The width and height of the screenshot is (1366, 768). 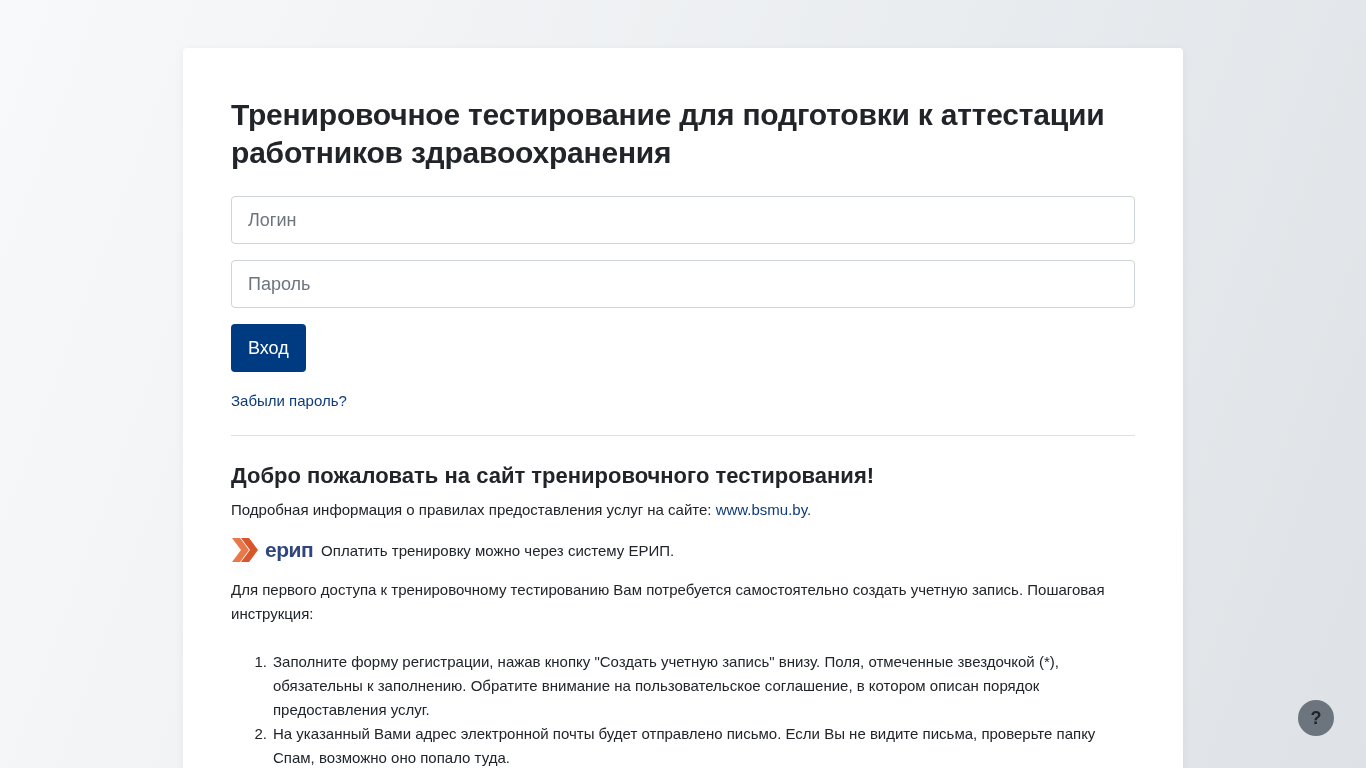 What do you see at coordinates (763, 509) in the screenshot?
I see `website-link: www.bsmu.by.` at bounding box center [763, 509].